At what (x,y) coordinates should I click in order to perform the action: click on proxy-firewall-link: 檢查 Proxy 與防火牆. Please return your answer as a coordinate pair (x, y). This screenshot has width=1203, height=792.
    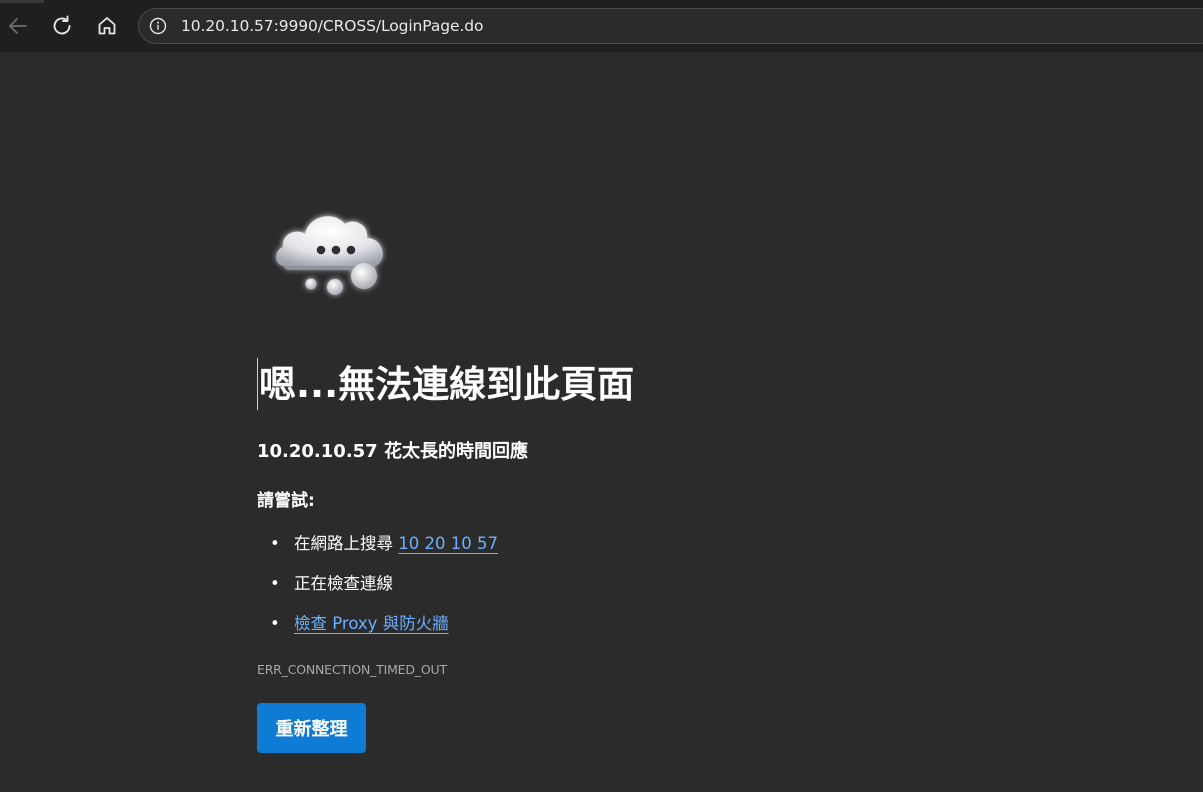
    Looking at the image, I should click on (371, 623).